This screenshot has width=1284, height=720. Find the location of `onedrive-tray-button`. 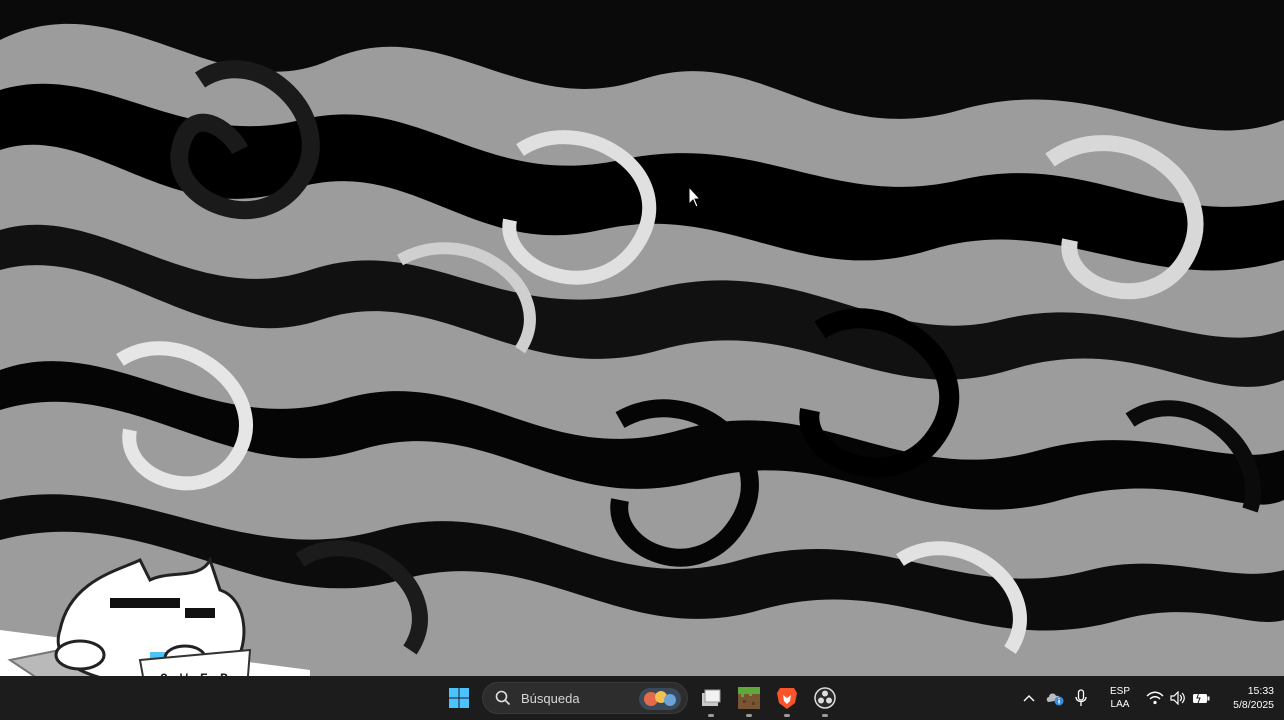

onedrive-tray-button is located at coordinates (1055, 698).